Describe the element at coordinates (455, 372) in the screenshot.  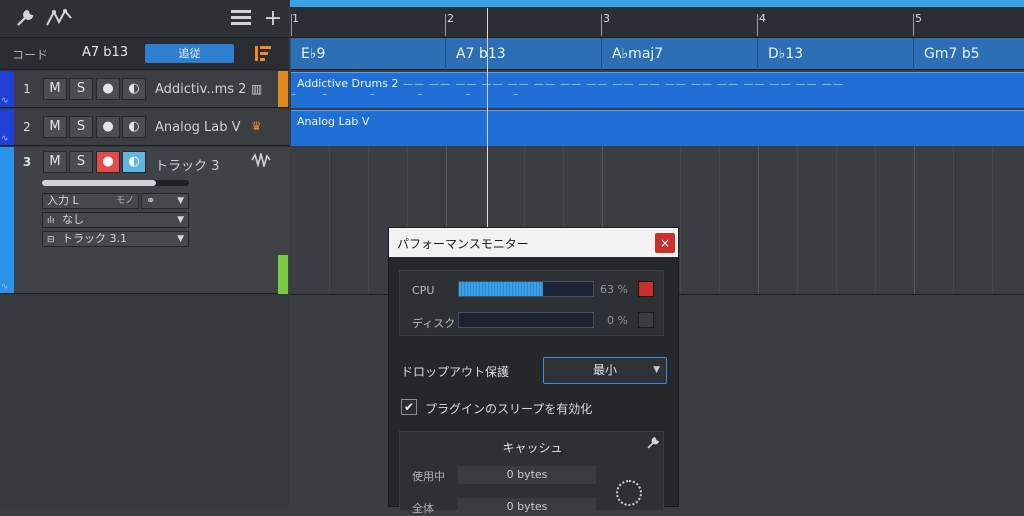
I see `dropout-protection-label: ドロップアウト保護` at that location.